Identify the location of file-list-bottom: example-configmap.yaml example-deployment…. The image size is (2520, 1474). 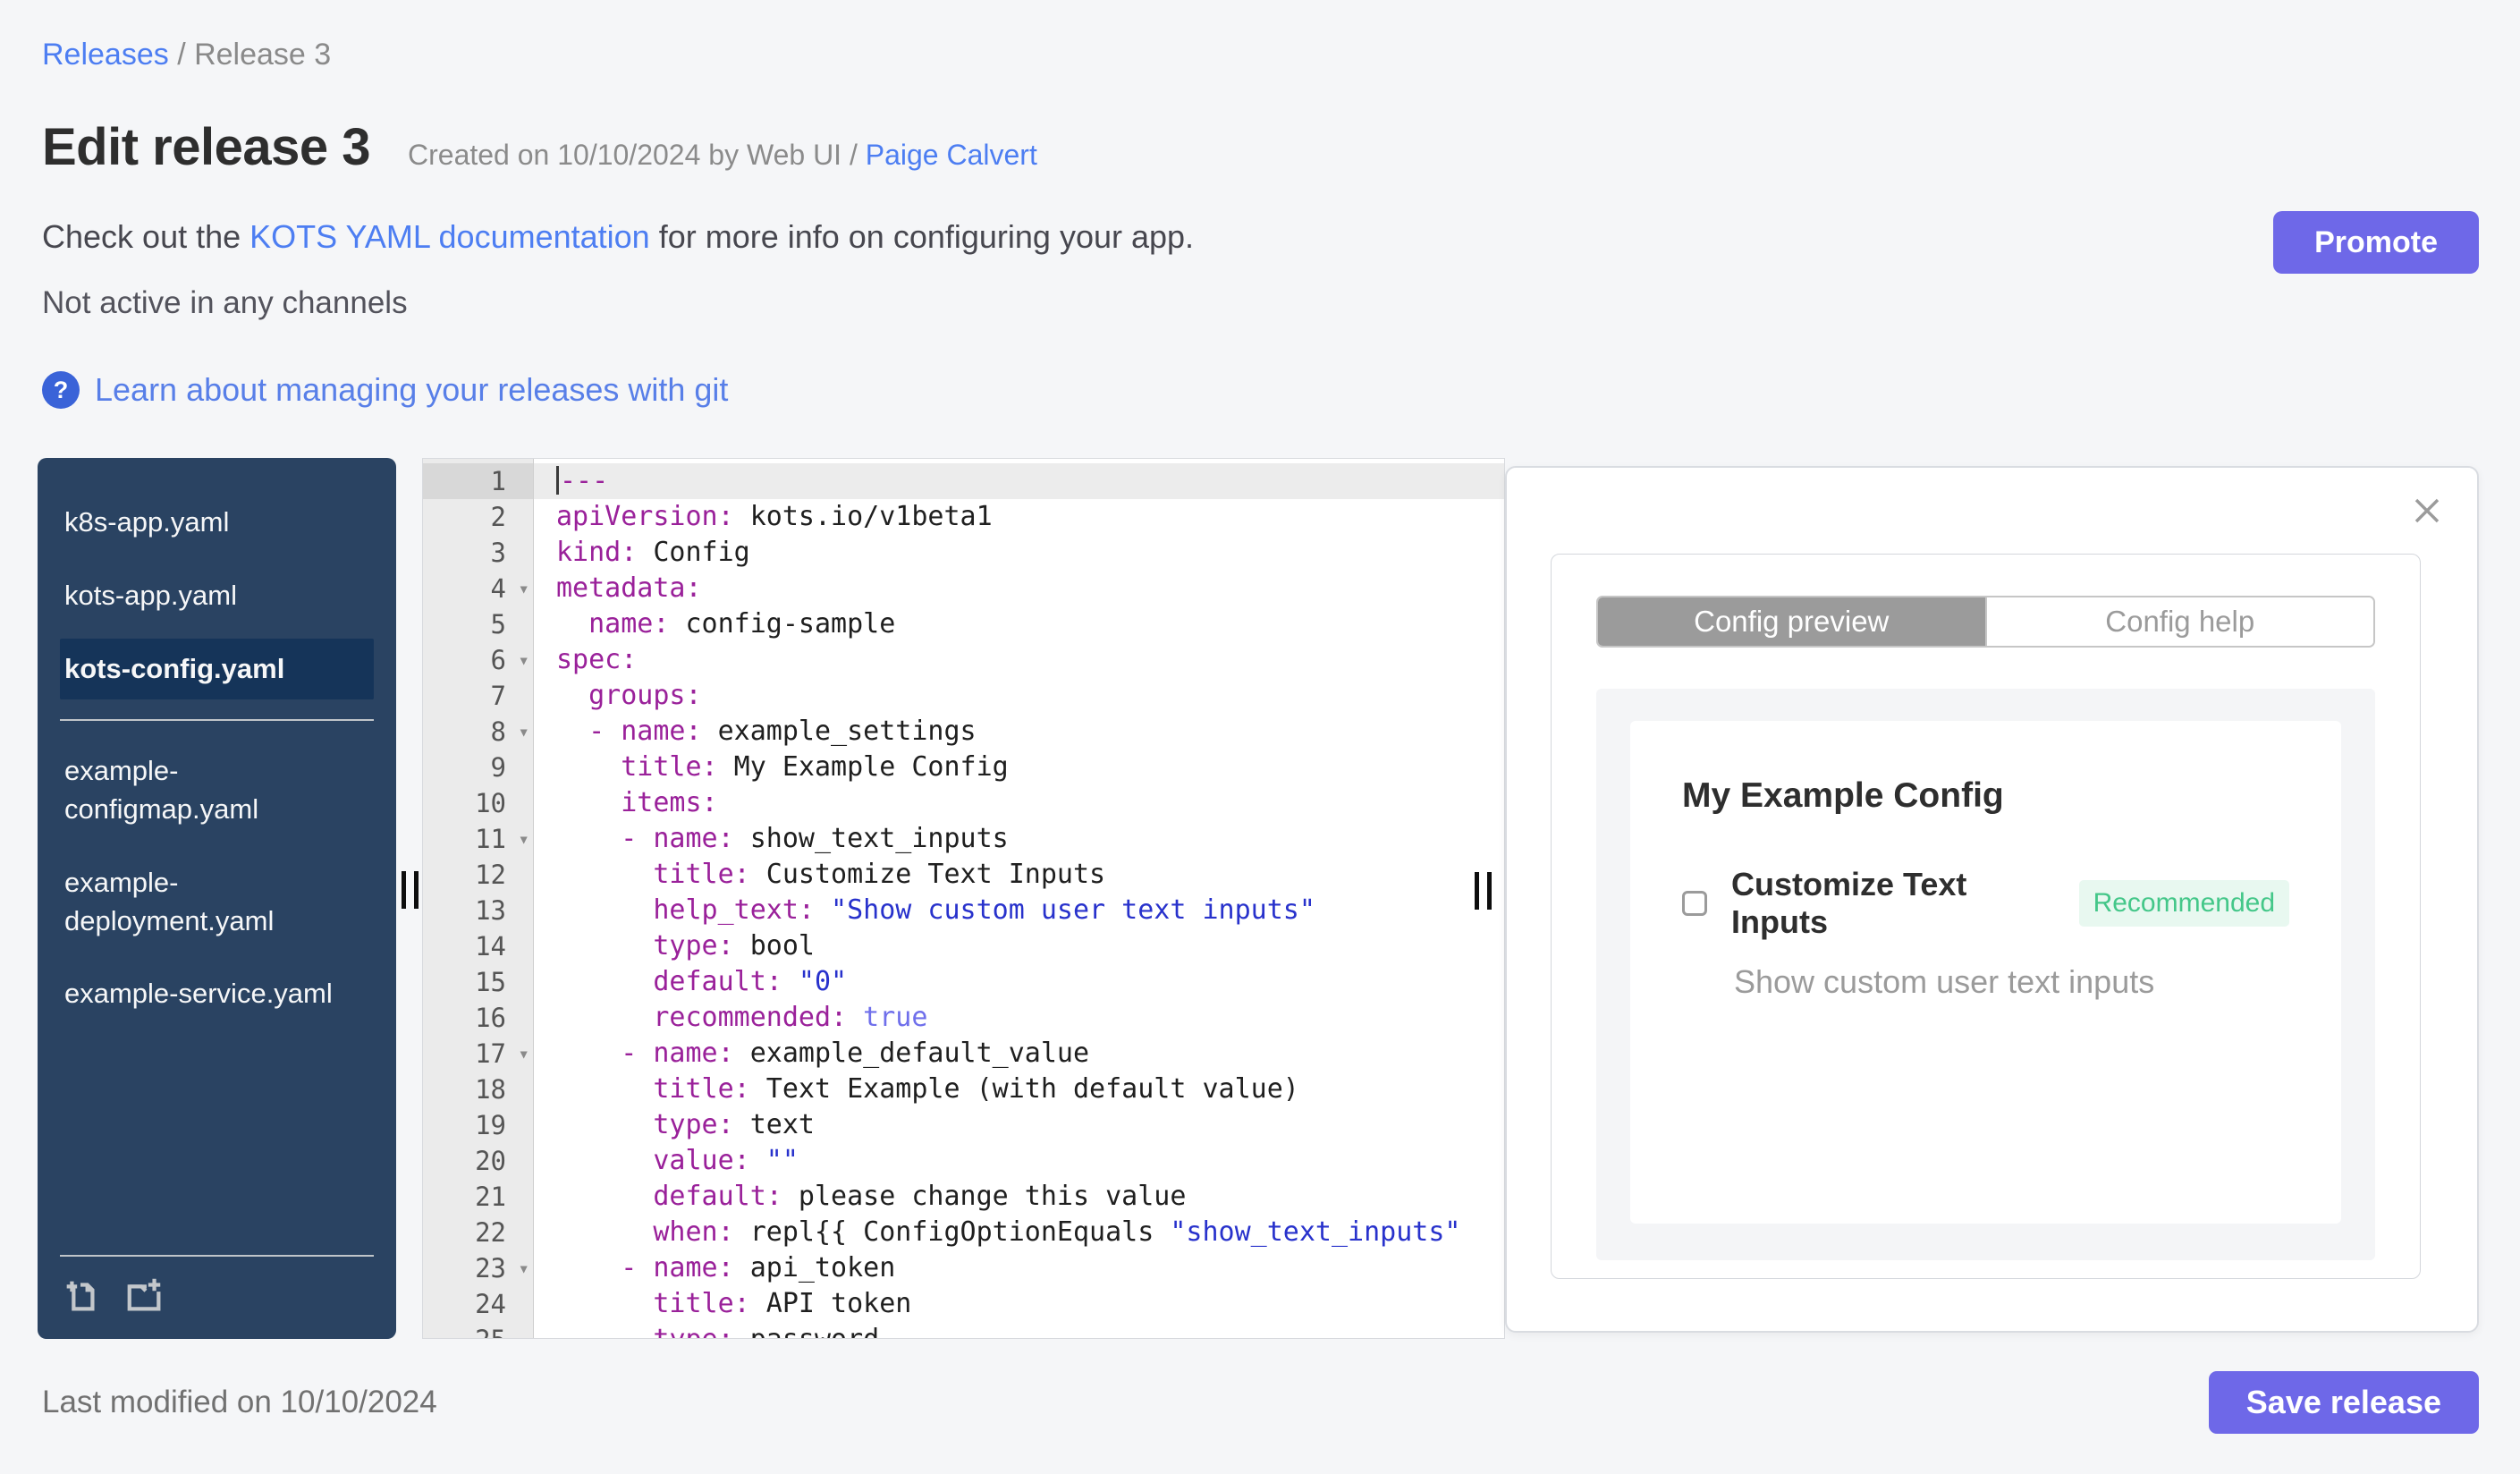
(217, 883).